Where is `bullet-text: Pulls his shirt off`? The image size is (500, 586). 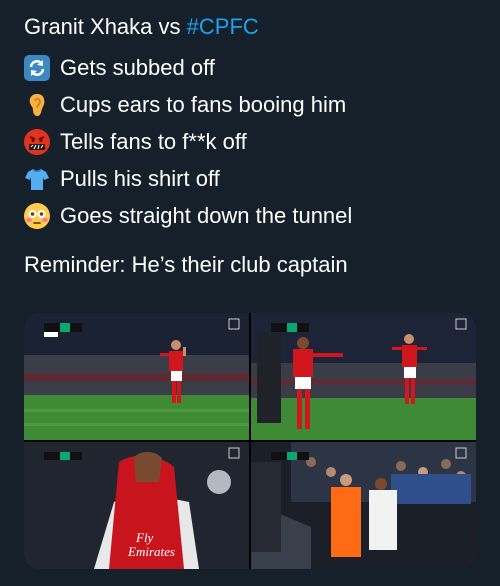 bullet-text: Pulls his shirt off is located at coordinates (140, 178).